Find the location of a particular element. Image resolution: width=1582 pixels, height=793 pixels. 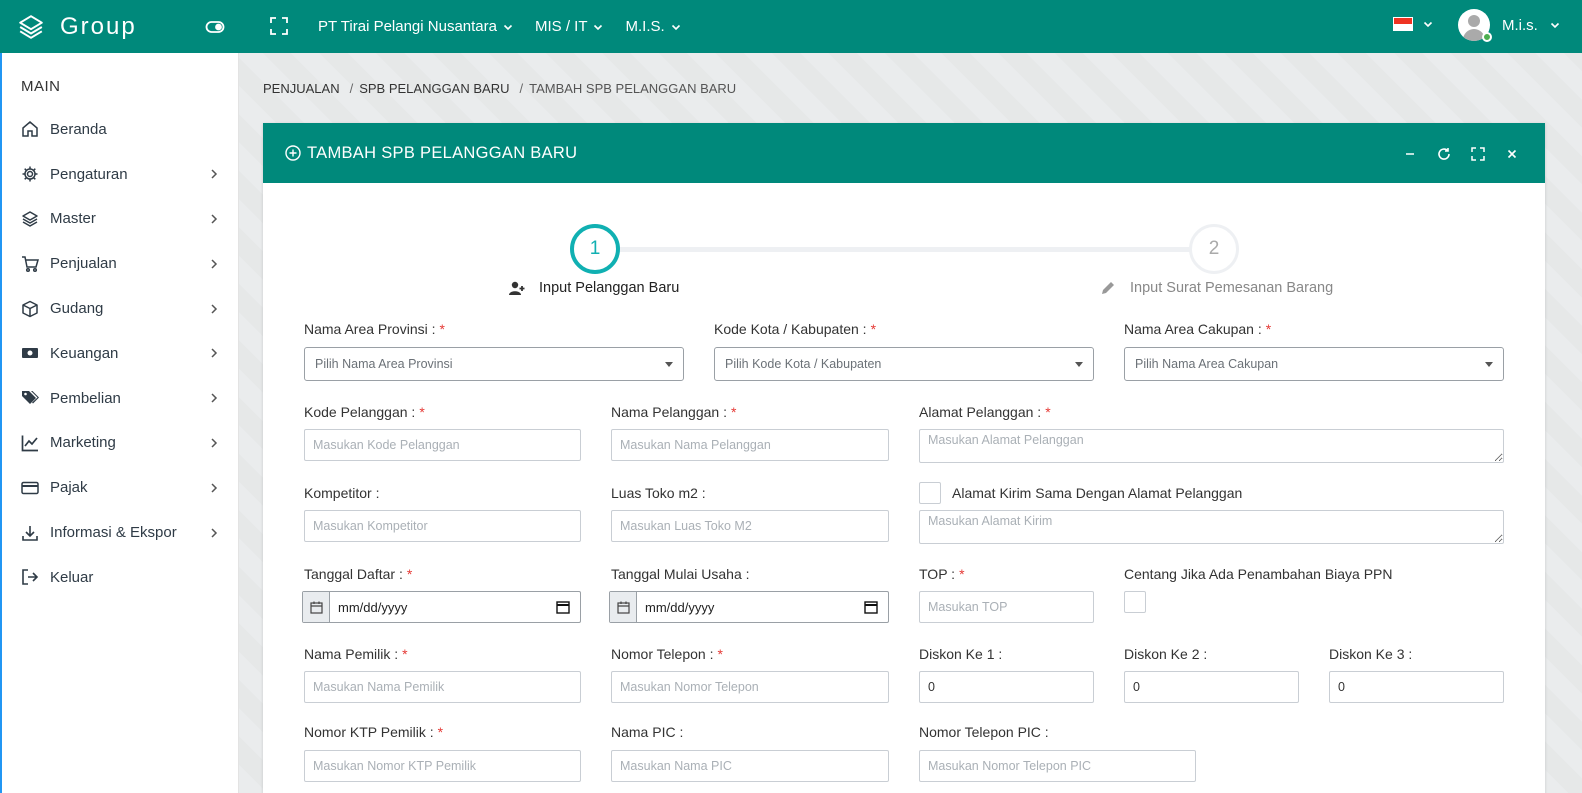

ppn-label: Centang Jika Ada Penambahan Biaya PPN is located at coordinates (1258, 574).